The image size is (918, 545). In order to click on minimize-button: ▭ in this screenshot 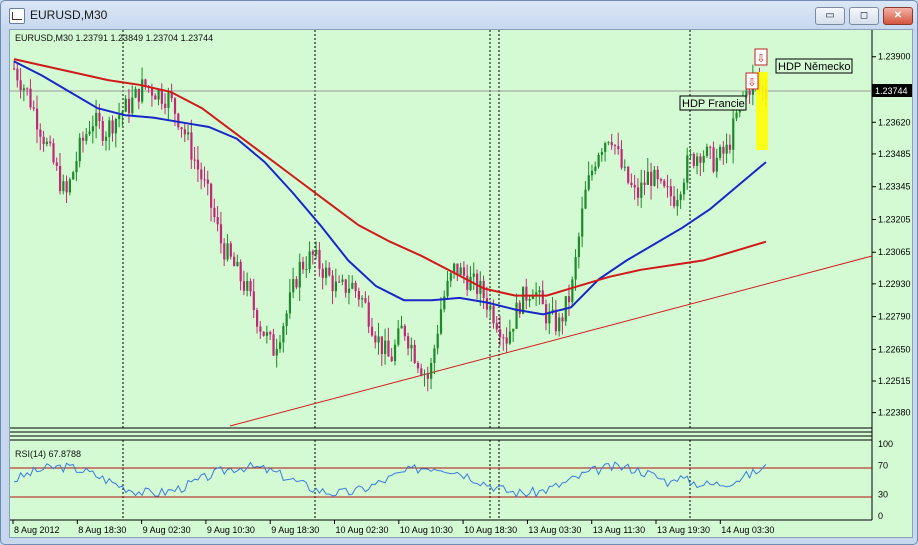, I will do `click(830, 16)`.